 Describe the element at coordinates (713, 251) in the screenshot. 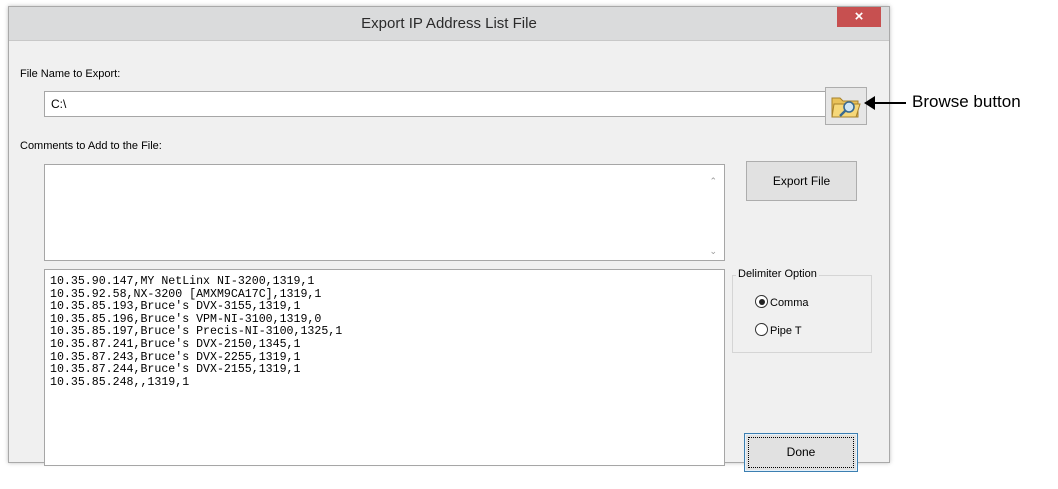

I see `scroll-down-icon: ⌄` at that location.